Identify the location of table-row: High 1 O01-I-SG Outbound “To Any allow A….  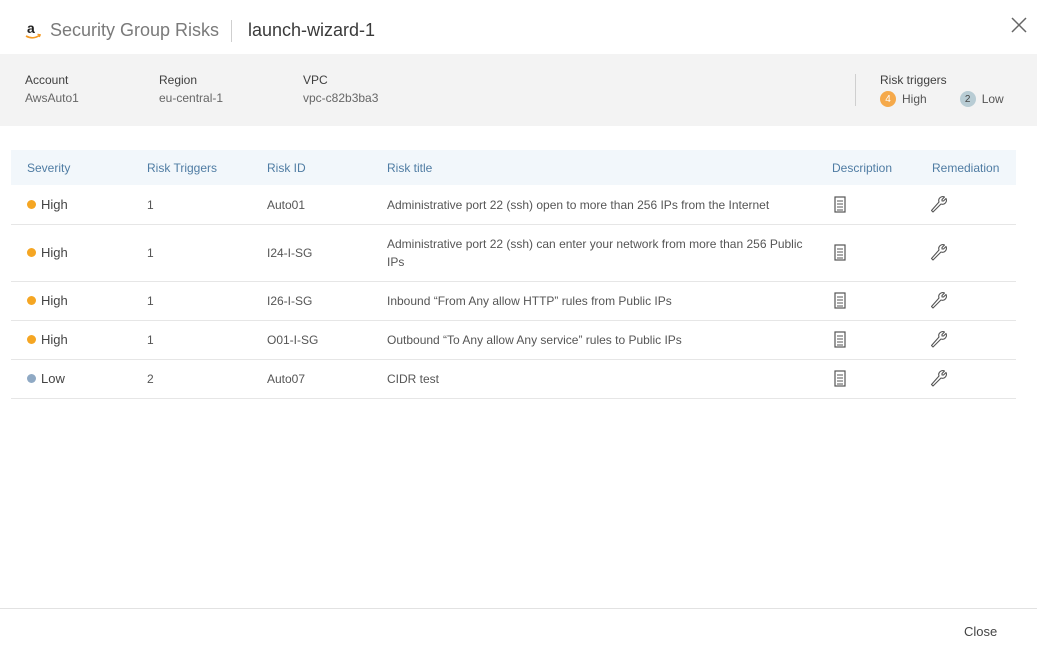
(513, 340).